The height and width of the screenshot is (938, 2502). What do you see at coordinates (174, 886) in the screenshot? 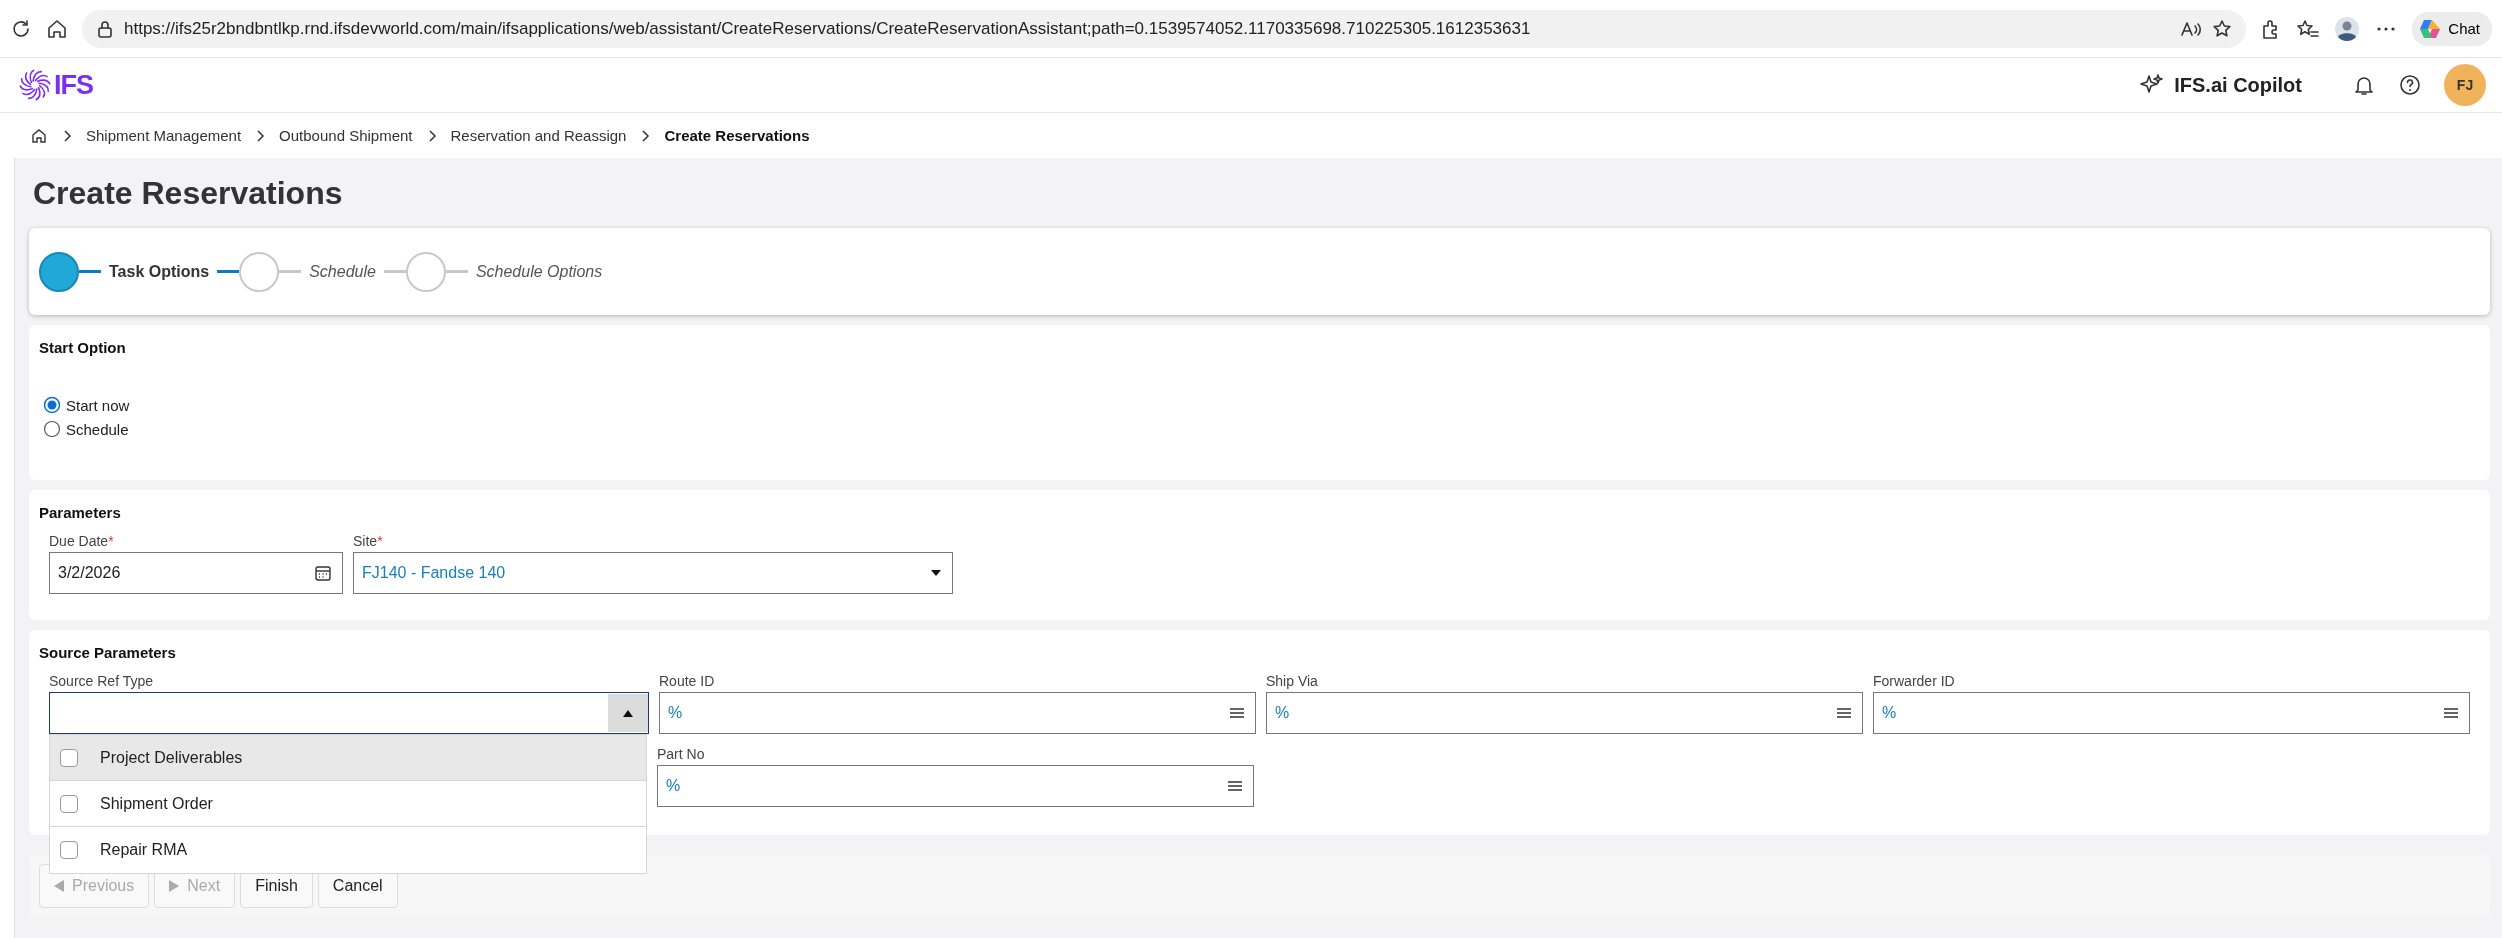
I see `triangle-right-icon` at bounding box center [174, 886].